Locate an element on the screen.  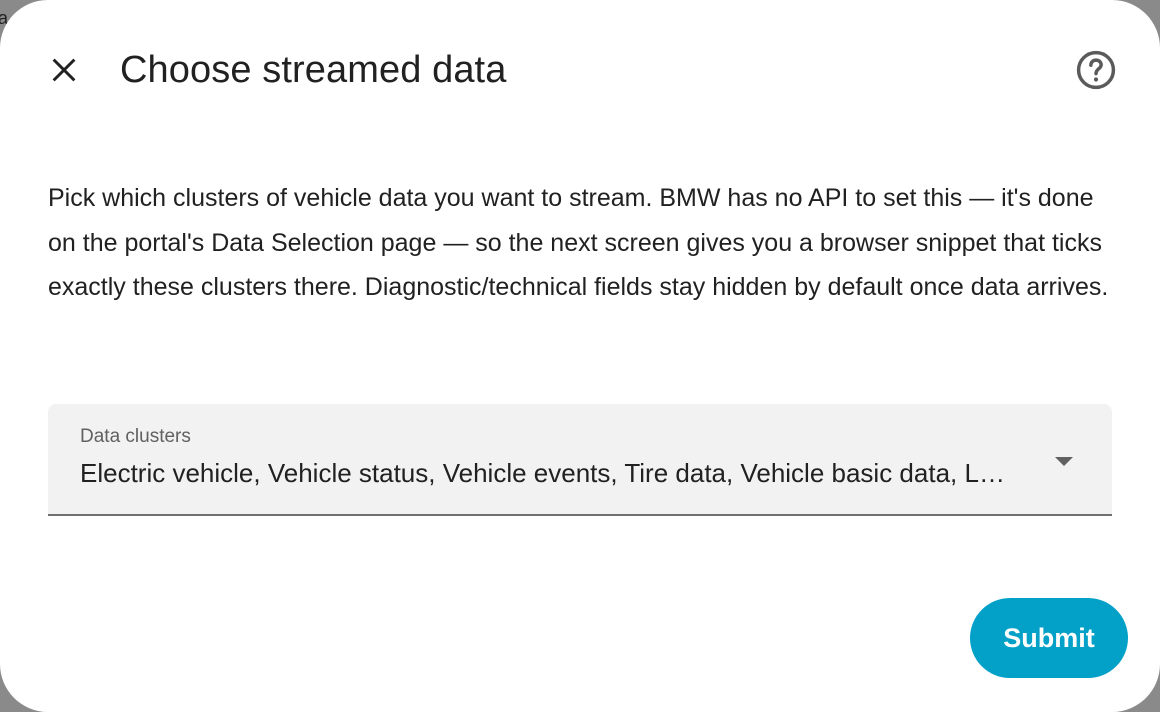
help-circle-icon is located at coordinates (1096, 70).